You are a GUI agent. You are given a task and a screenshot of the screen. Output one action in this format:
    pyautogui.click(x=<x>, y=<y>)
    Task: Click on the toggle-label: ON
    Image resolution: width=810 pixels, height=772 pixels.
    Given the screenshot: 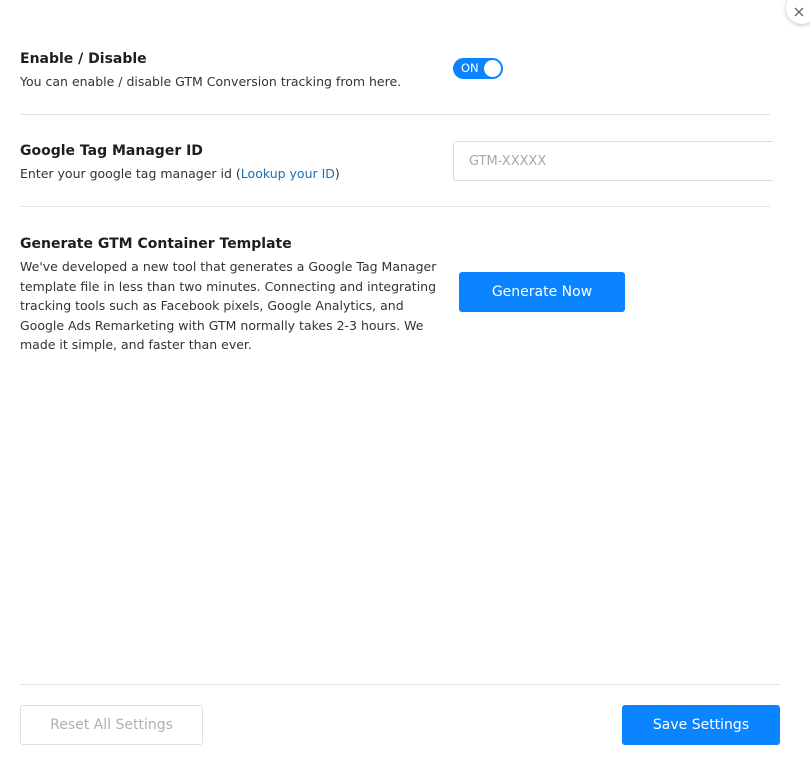 What is the action you would take?
    pyautogui.click(x=470, y=68)
    